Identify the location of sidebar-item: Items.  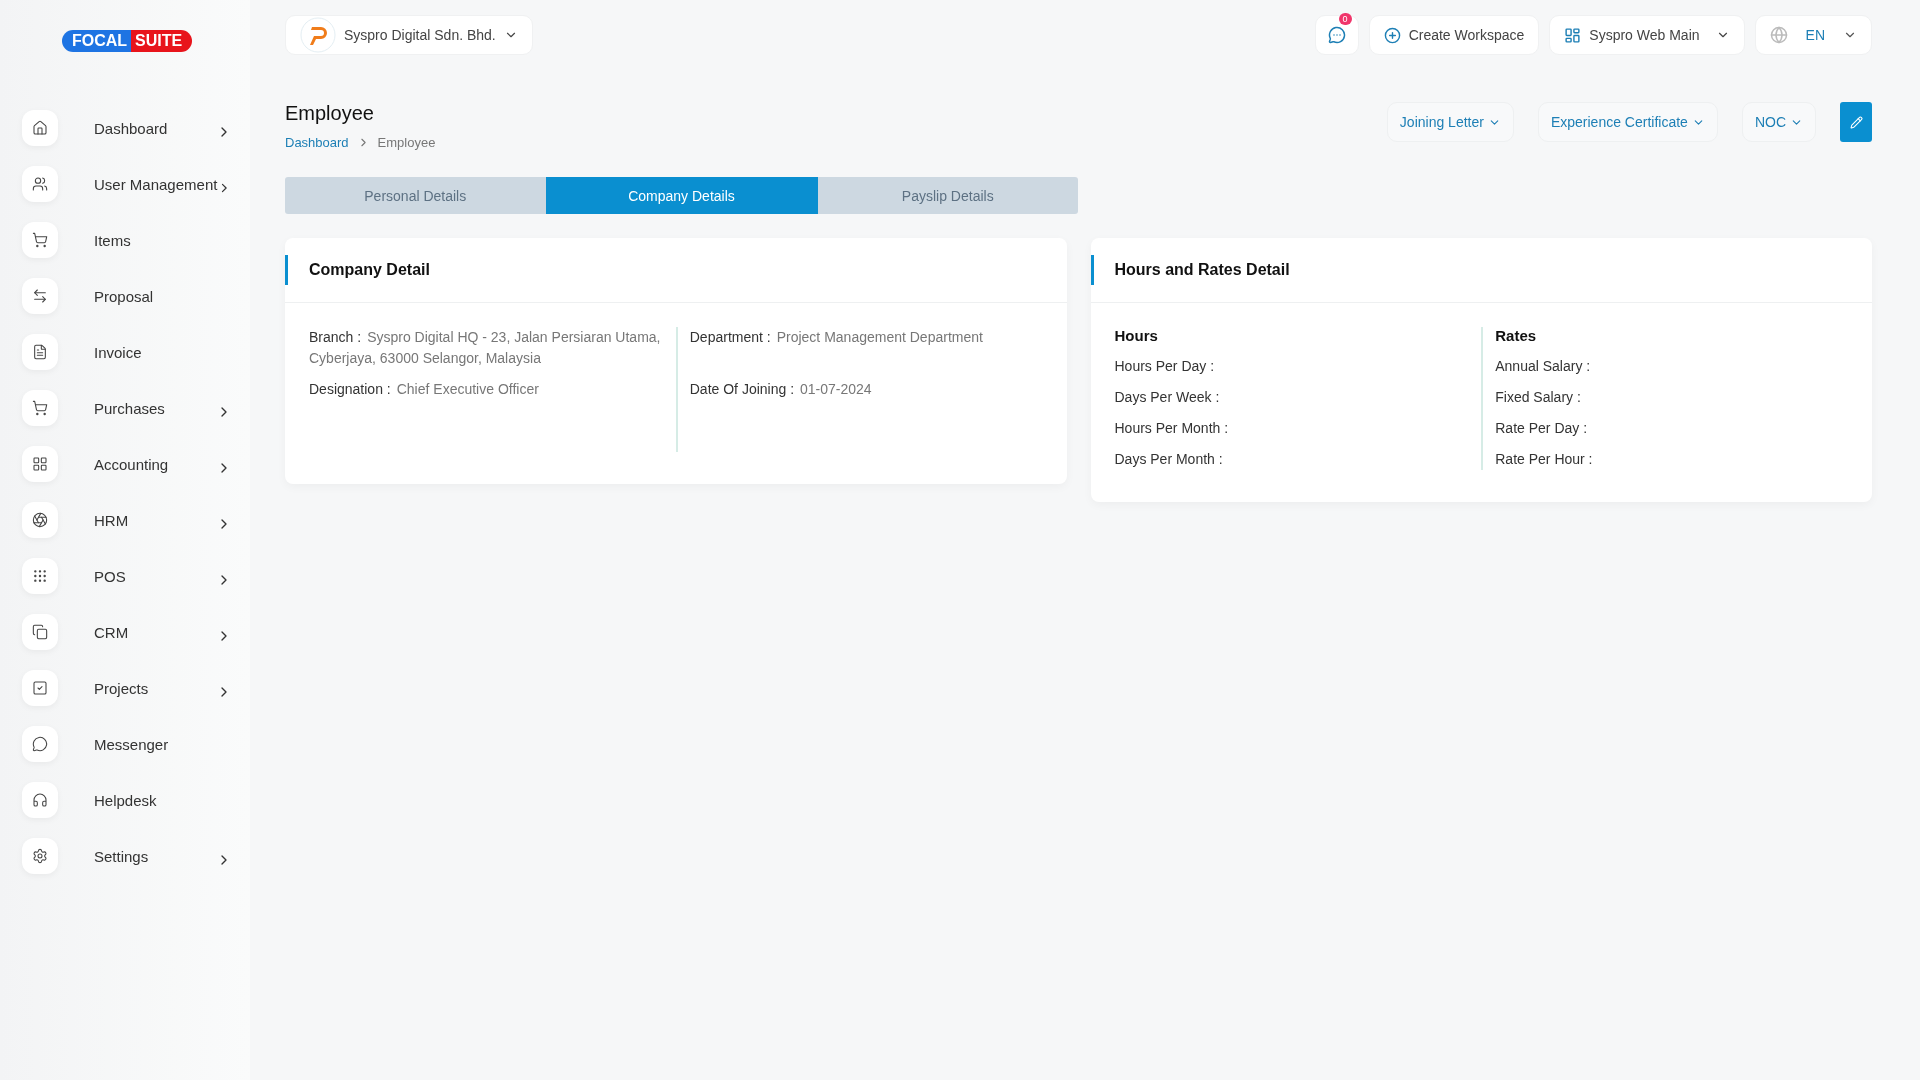
(127, 240).